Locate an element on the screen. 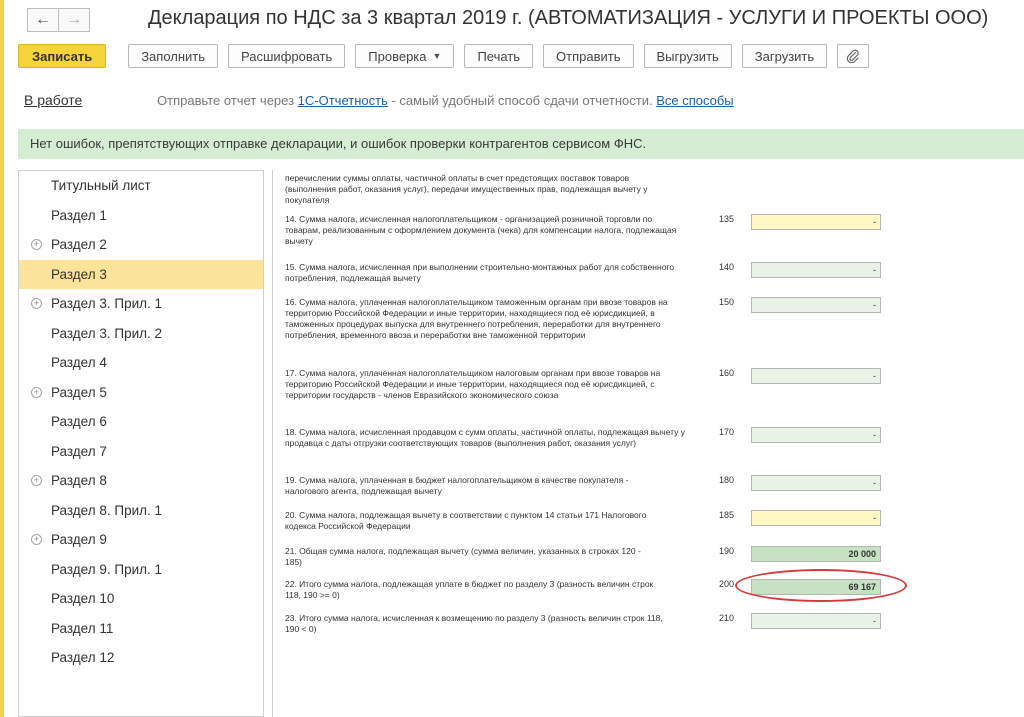 The width and height of the screenshot is (1024, 717). sidebar-item-section-9: + Раздел 9 is located at coordinates (141, 540).